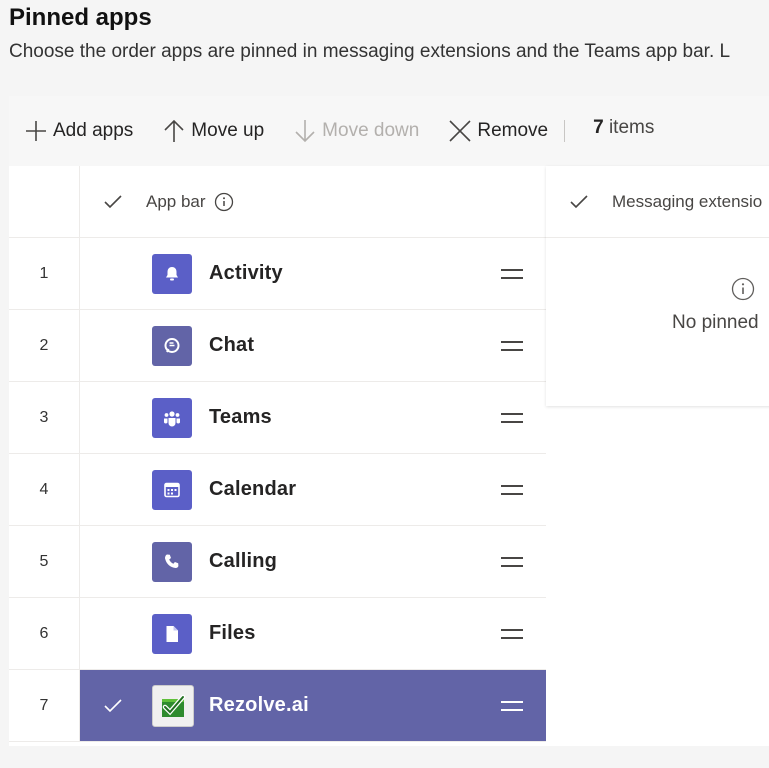 The image size is (769, 768). I want to click on row-content: Chat, so click(313, 345).